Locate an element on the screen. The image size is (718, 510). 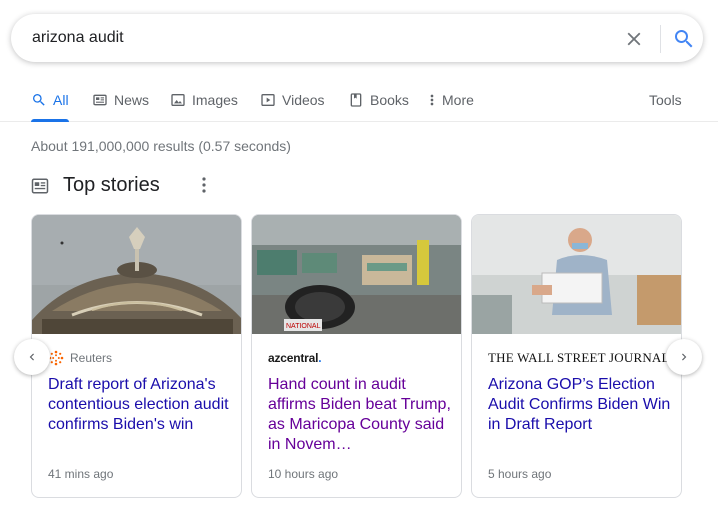
top-stories-title: Top stories is located at coordinates (111, 185).